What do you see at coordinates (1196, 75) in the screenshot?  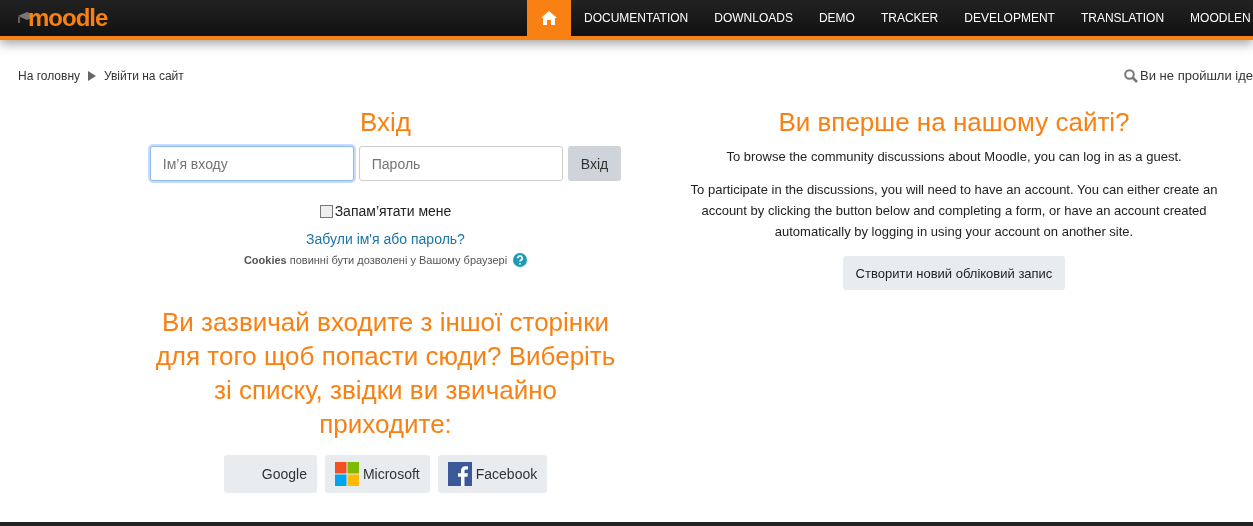 I see `login-status-text: Ви не пройшли іде` at bounding box center [1196, 75].